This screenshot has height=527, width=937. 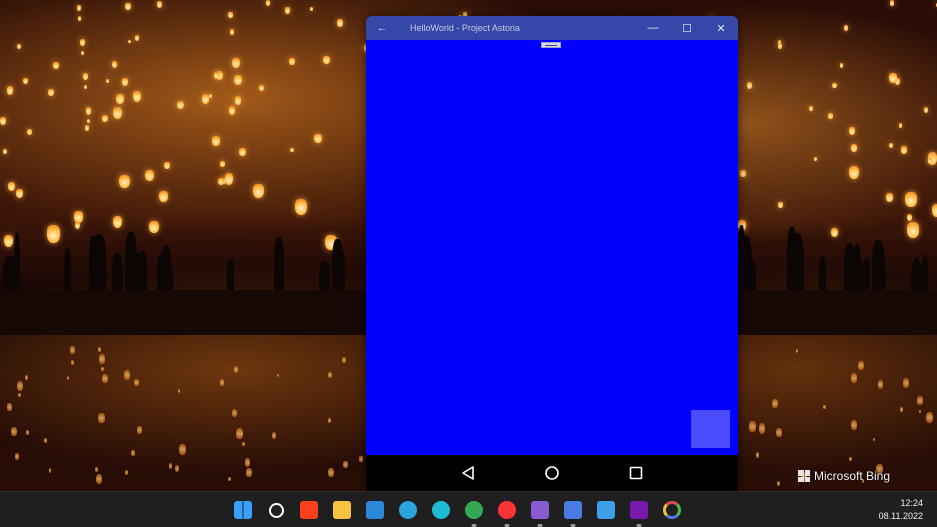 What do you see at coordinates (551, 45) in the screenshot?
I see `drag-handle` at bounding box center [551, 45].